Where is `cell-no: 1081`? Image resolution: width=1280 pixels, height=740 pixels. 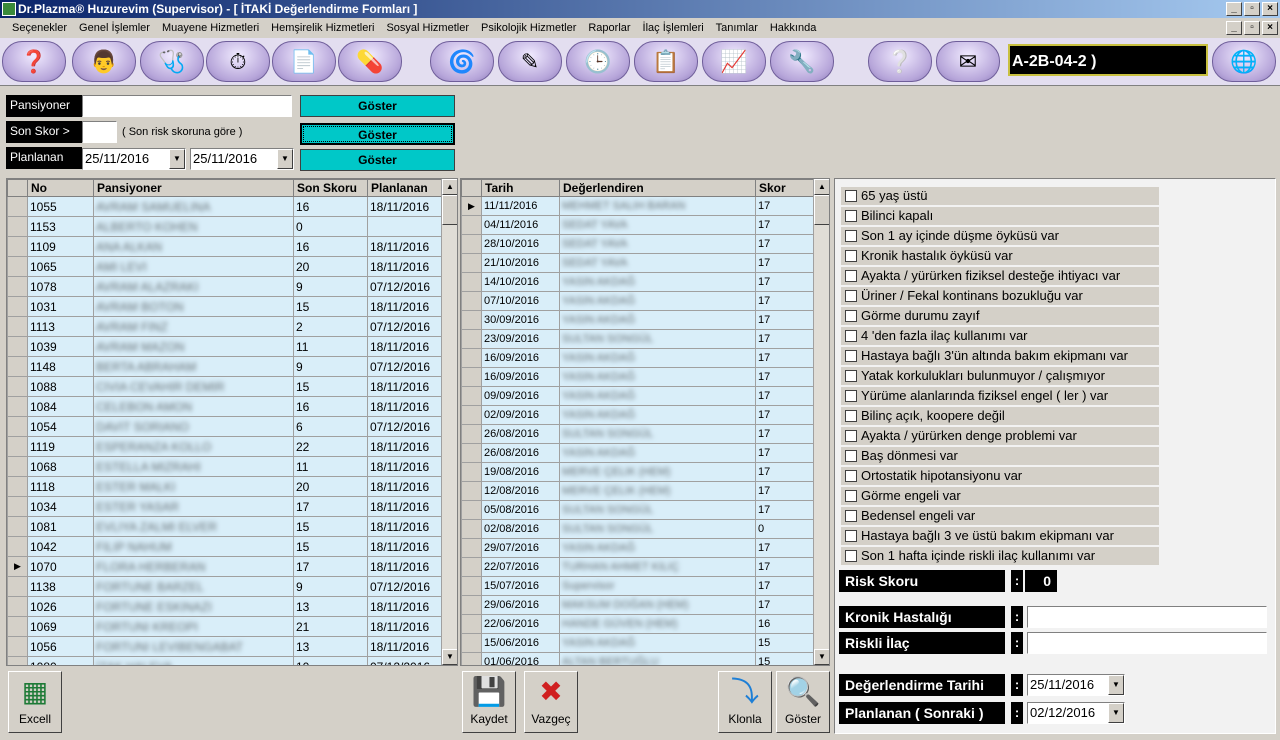
cell-no: 1081 is located at coordinates (60, 526).